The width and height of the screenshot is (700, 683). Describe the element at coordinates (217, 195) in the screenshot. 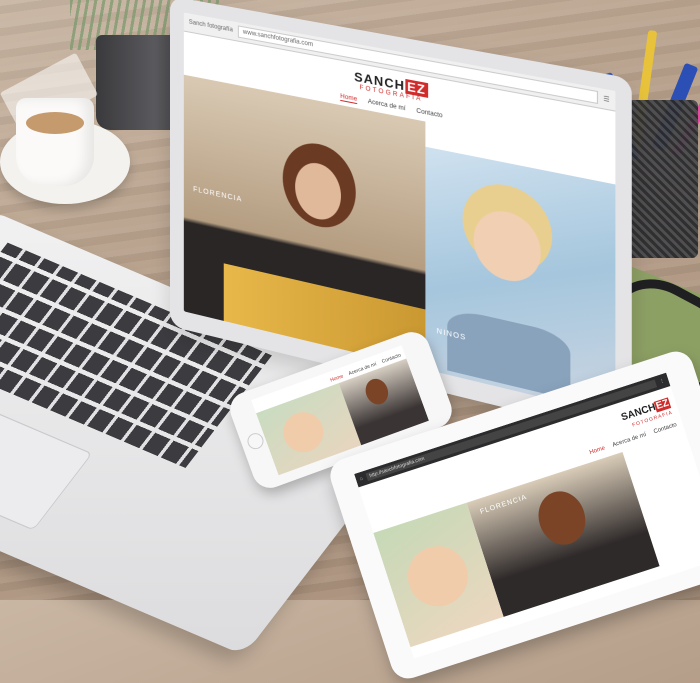

I see `caption-florencia: FLORENCIA` at that location.